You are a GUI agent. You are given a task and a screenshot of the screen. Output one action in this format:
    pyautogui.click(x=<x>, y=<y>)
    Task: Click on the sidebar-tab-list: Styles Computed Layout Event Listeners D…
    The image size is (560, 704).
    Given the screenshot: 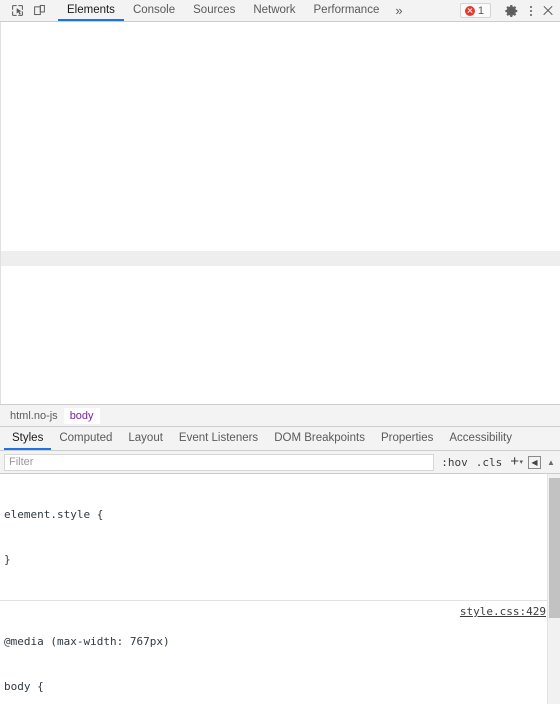 What is the action you would take?
    pyautogui.click(x=280, y=439)
    